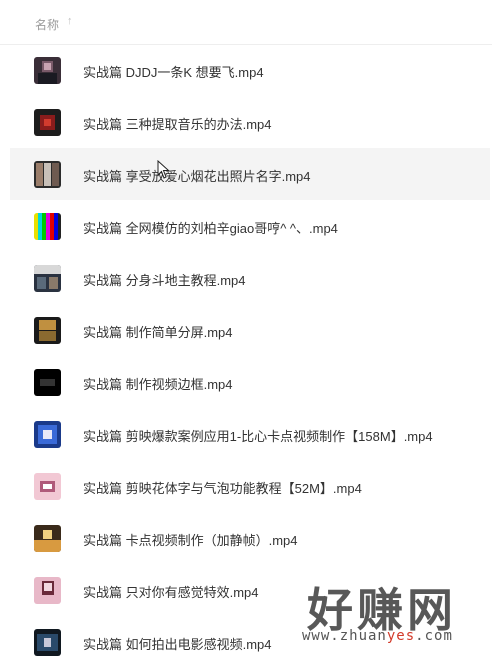  What do you see at coordinates (171, 591) in the screenshot?
I see `file-name: 实战篇 只对你有感觉特效.mp4` at bounding box center [171, 591].